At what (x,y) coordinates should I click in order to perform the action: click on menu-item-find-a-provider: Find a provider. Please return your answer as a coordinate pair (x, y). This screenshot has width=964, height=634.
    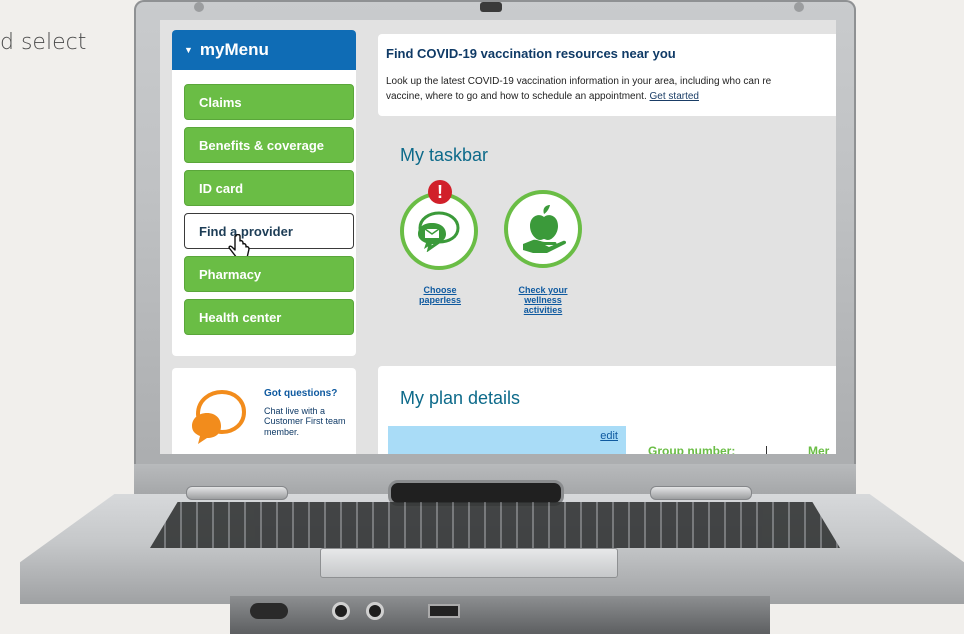
    Looking at the image, I should click on (269, 236).